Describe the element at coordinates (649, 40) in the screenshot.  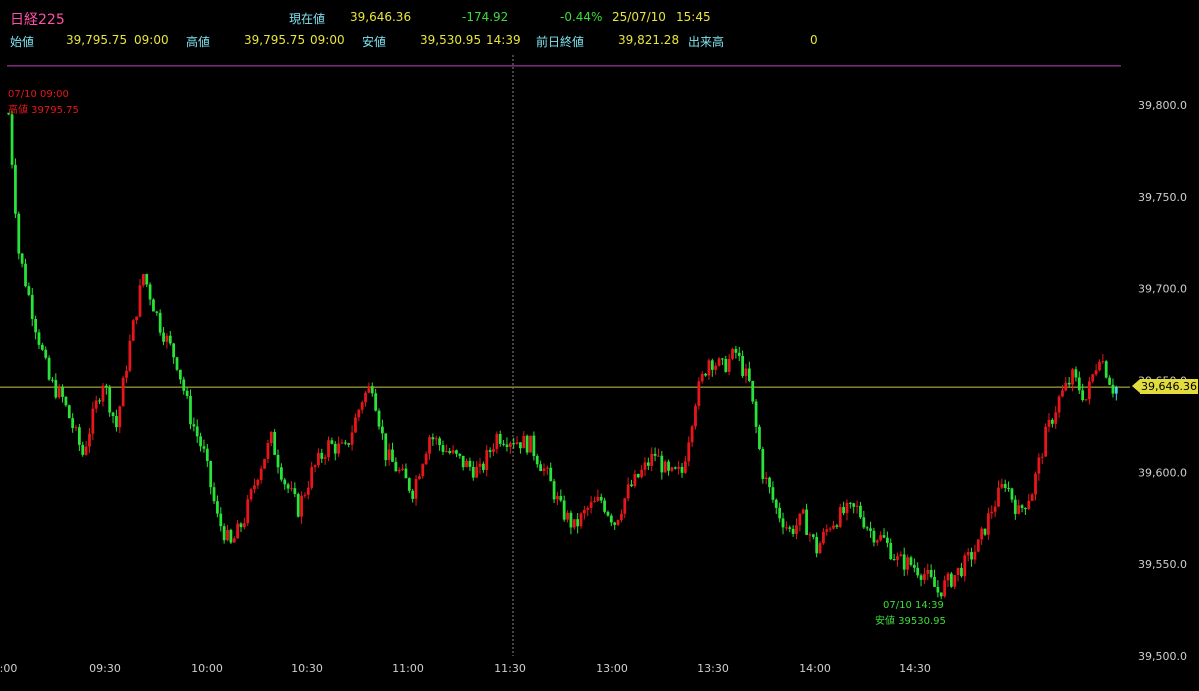
I see `prev-close-value: 39,821.28` at that location.